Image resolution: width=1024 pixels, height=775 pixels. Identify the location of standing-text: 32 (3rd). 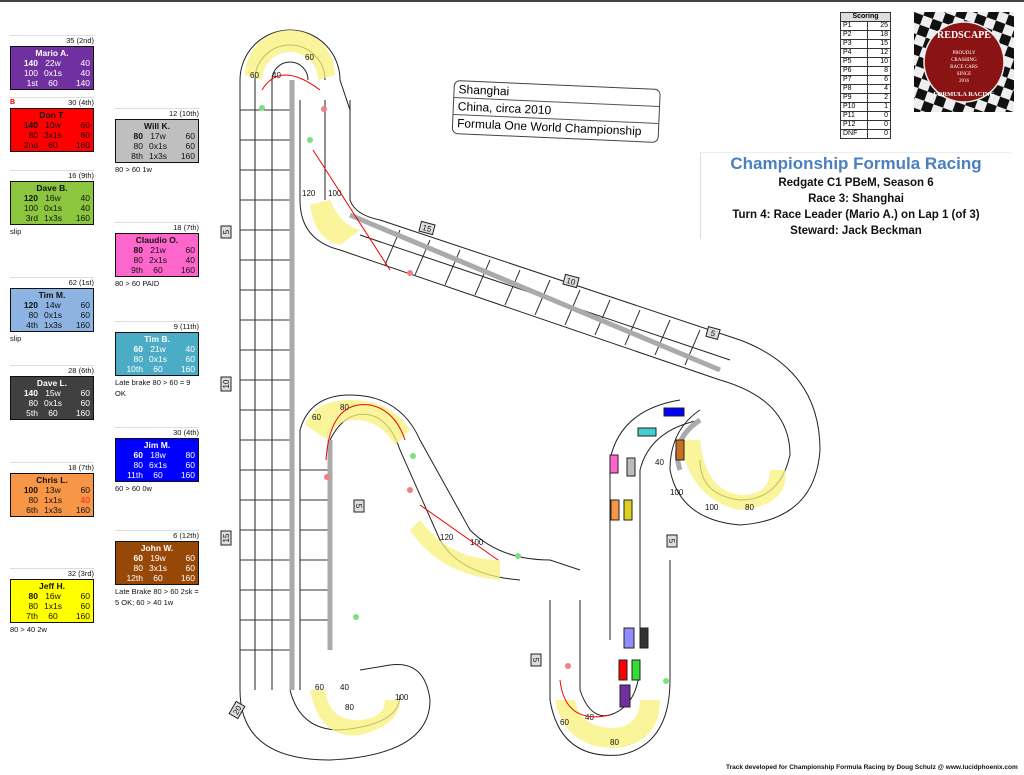
(80, 573).